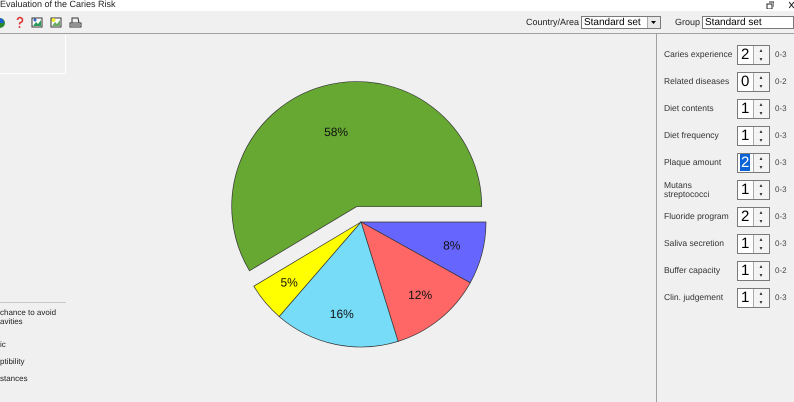  I want to click on field-label: Group, so click(687, 22).